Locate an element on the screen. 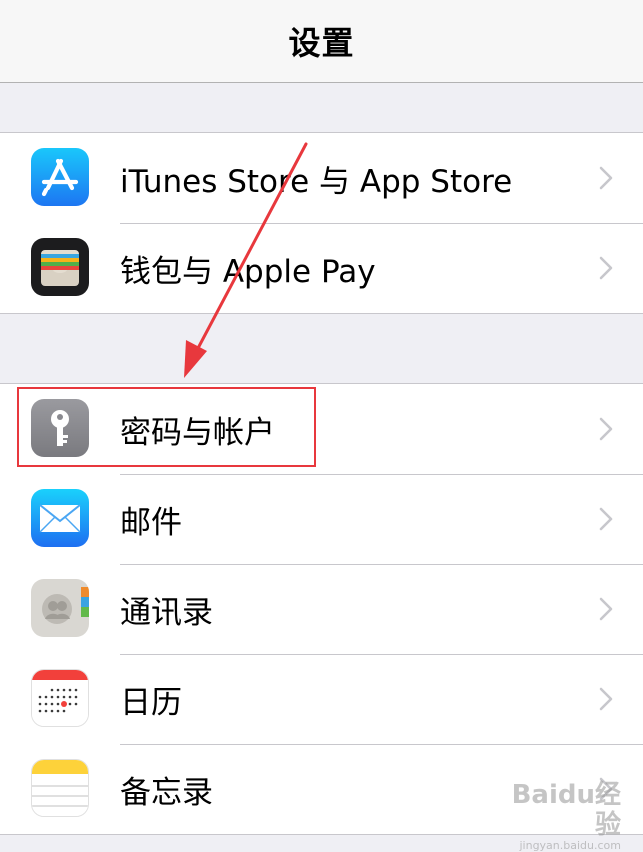  settings-row-label: 日历 is located at coordinates (151, 702).